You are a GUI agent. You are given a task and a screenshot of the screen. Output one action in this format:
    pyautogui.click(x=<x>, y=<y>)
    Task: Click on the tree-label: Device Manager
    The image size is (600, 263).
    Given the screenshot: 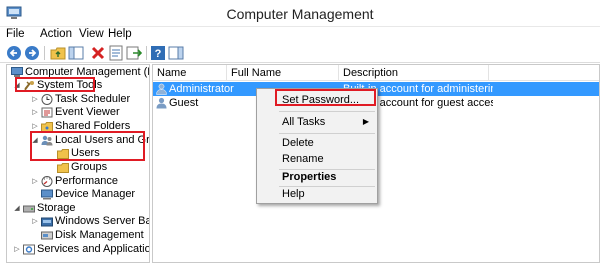 What is the action you would take?
    pyautogui.click(x=95, y=194)
    